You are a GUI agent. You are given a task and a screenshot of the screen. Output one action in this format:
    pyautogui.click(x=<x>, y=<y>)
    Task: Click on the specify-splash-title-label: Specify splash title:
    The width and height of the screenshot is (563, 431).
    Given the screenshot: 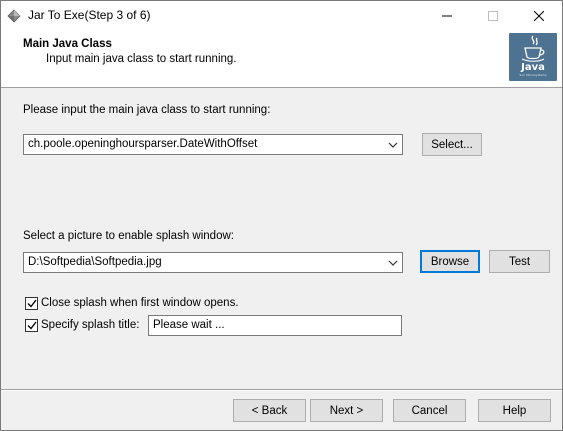 What is the action you would take?
    pyautogui.click(x=90, y=325)
    